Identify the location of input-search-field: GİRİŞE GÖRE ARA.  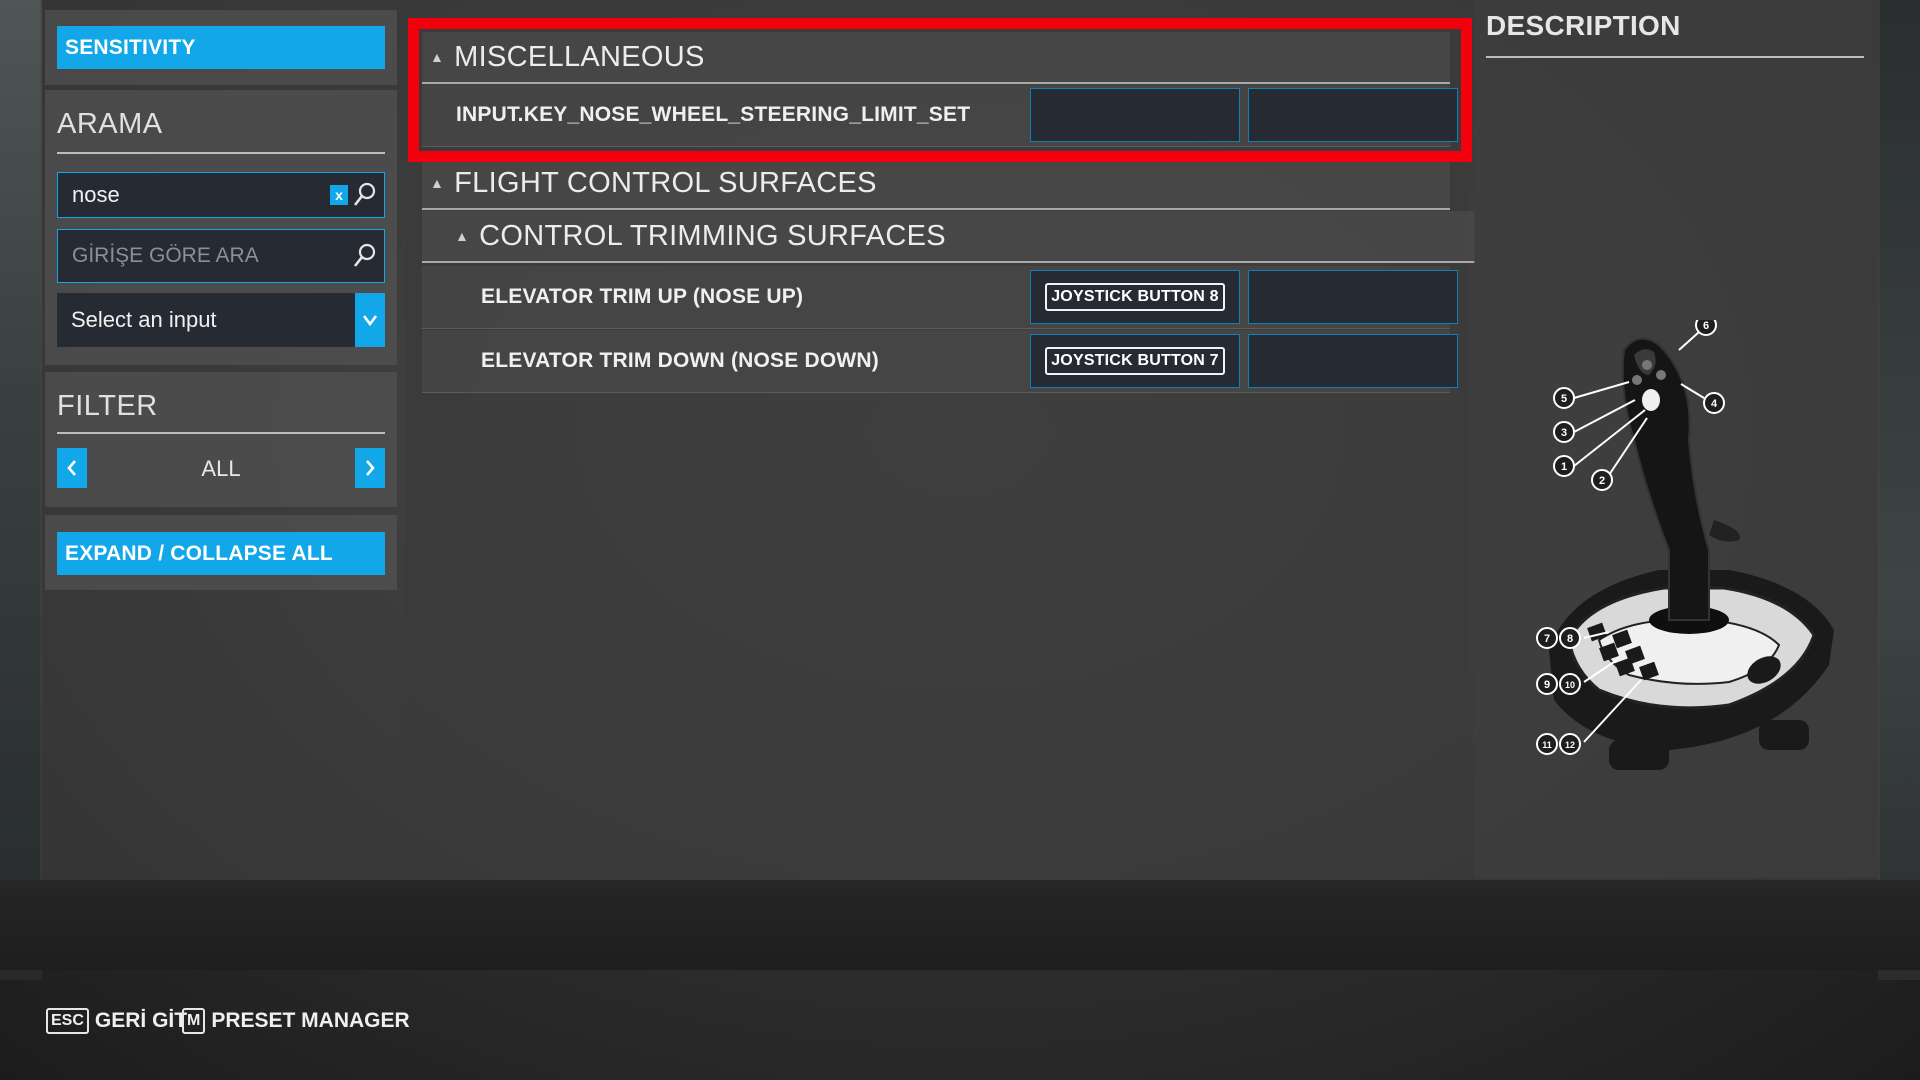
(221, 256).